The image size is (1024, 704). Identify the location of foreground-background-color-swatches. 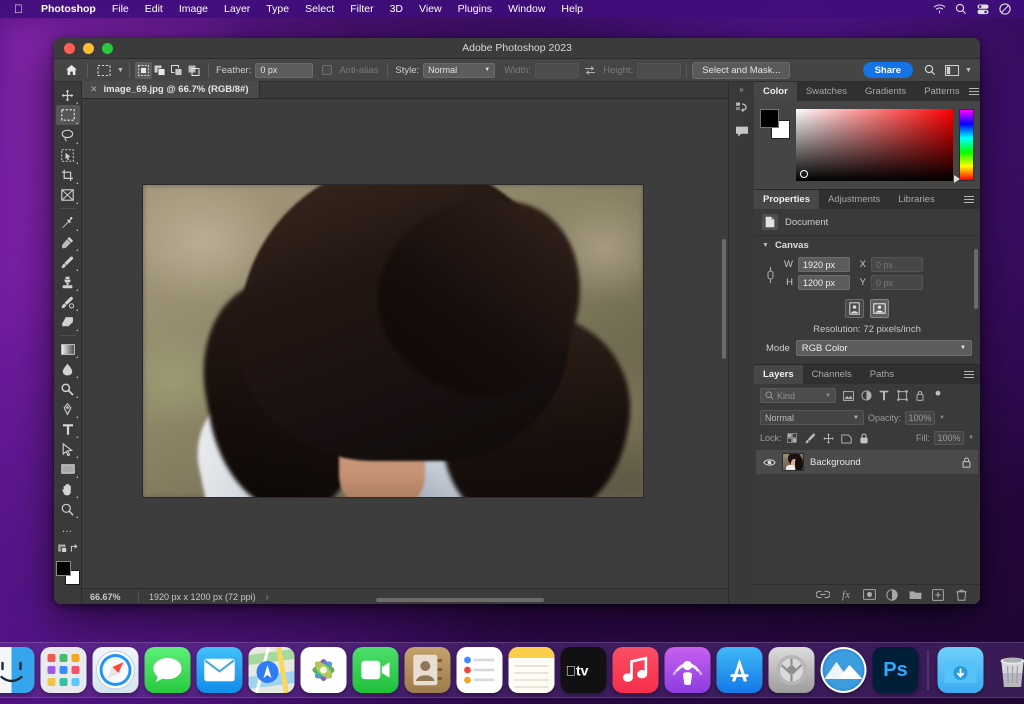
(67, 573).